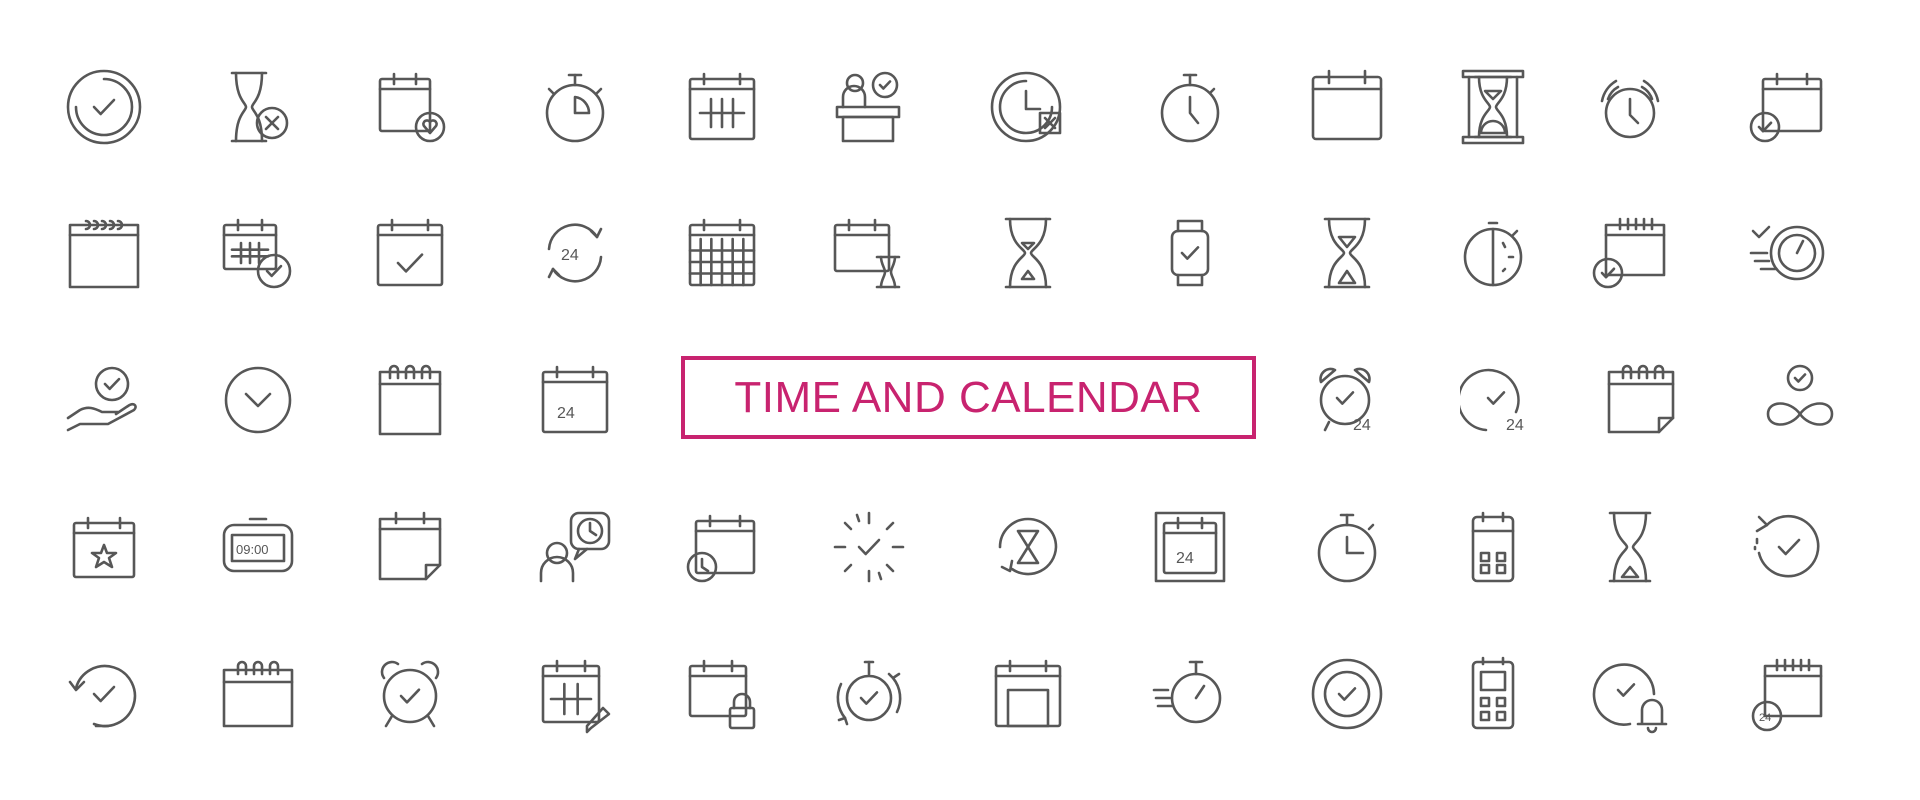 This screenshot has width=1920, height=800. I want to click on ring-calendar-icon-svg, so click(258, 694).